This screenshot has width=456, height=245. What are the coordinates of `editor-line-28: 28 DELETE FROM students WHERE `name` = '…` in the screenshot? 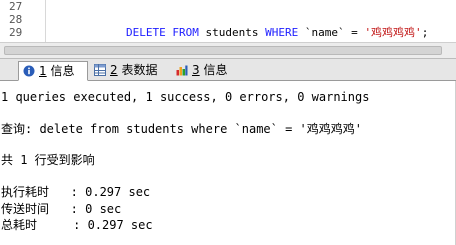 It's located at (228, 26).